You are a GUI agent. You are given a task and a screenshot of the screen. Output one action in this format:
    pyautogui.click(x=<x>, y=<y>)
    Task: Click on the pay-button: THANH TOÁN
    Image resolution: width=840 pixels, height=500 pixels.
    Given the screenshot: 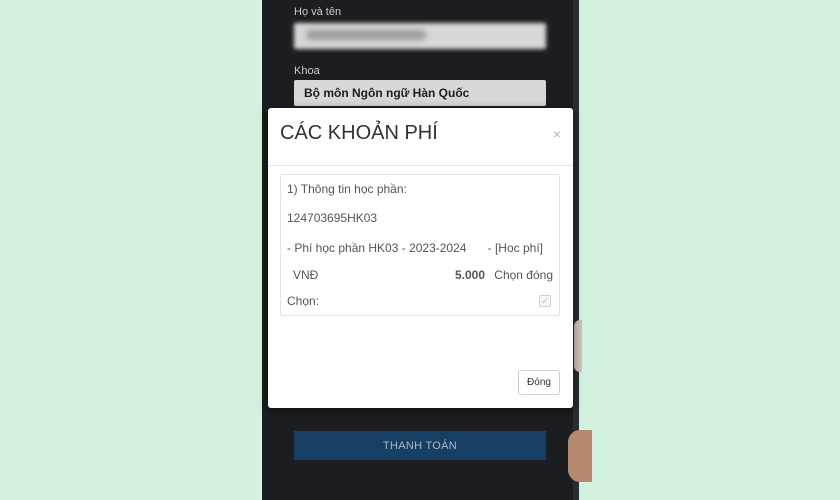 What is the action you would take?
    pyautogui.click(x=420, y=445)
    